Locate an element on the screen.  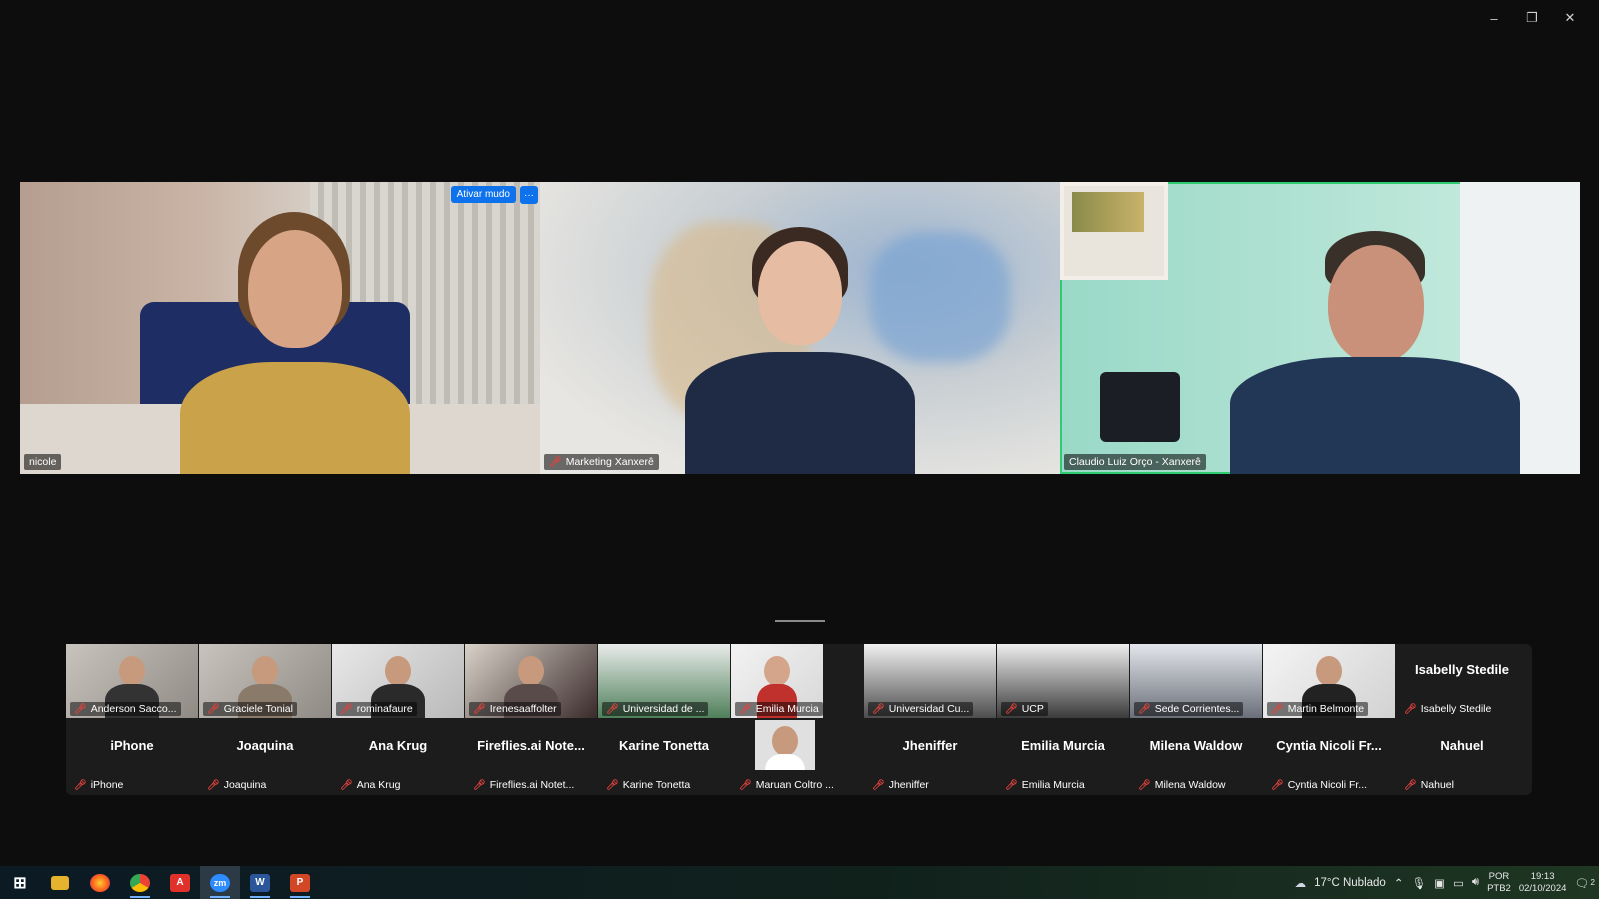
clock: 19:13 02/10/2024 is located at coordinates (1543, 883).